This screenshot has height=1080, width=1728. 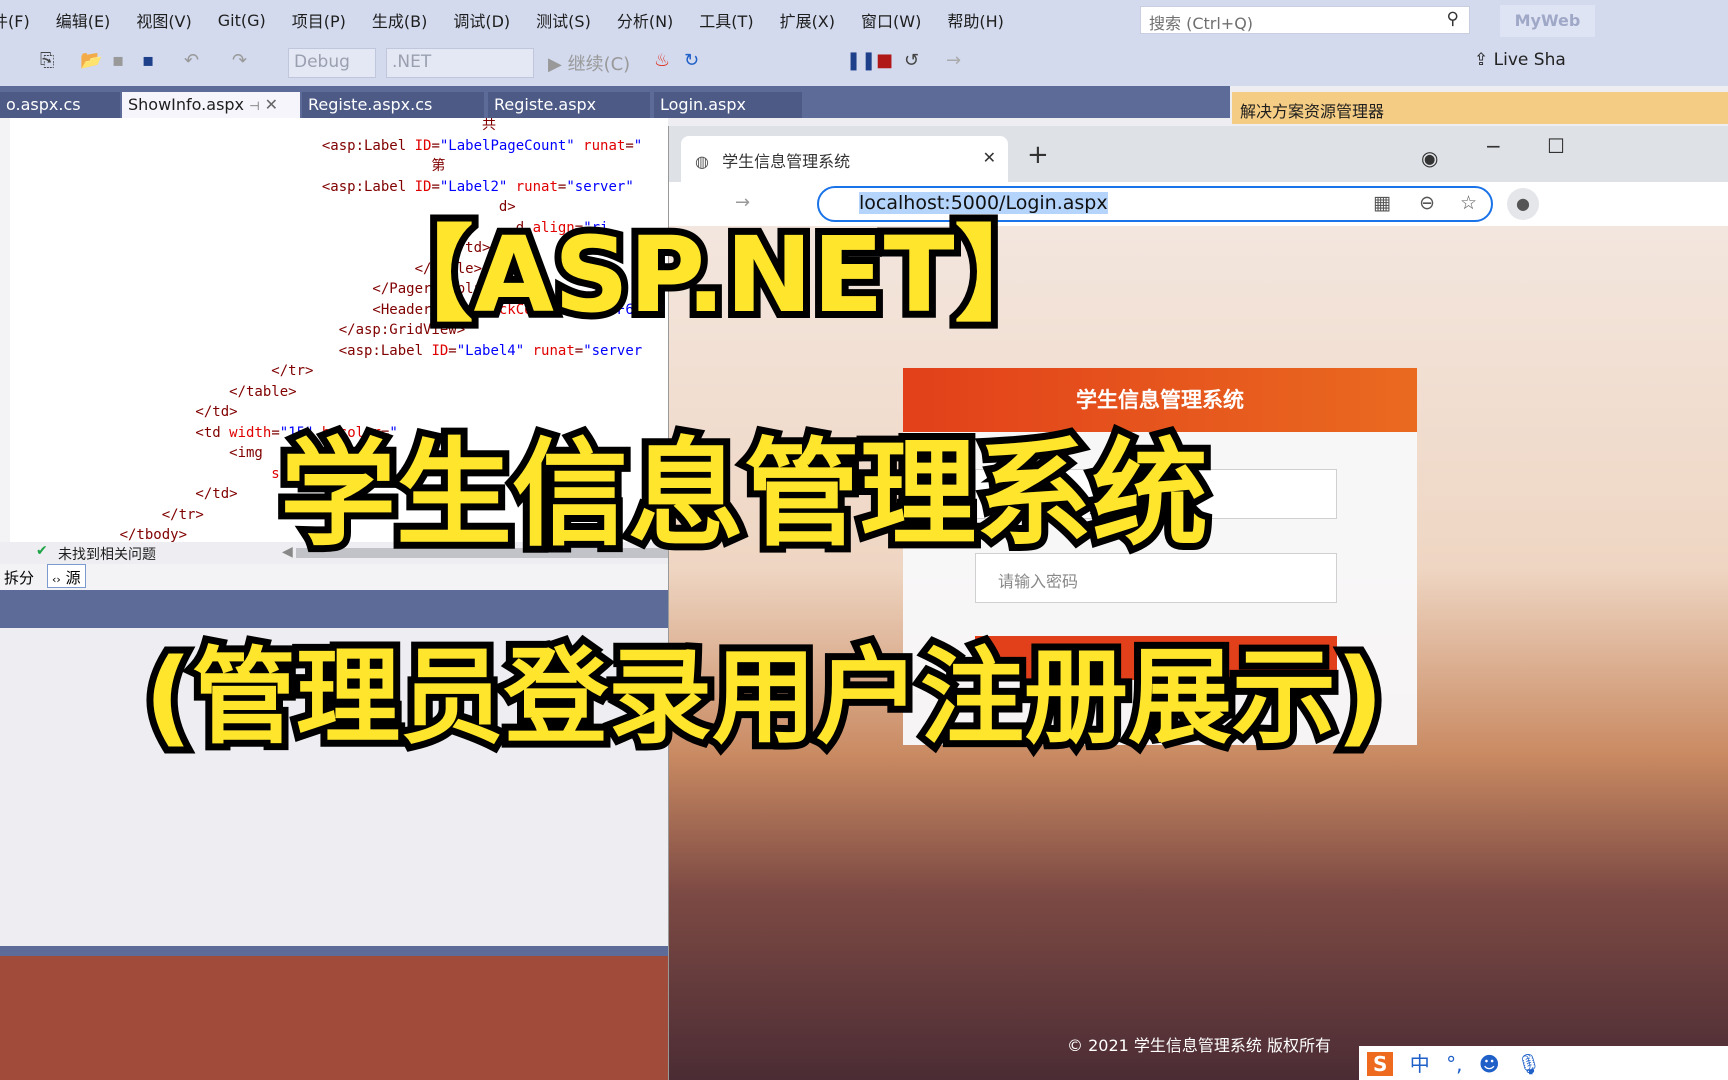 What do you see at coordinates (83, 20) in the screenshot?
I see `menu-item: 编辑(E)` at bounding box center [83, 20].